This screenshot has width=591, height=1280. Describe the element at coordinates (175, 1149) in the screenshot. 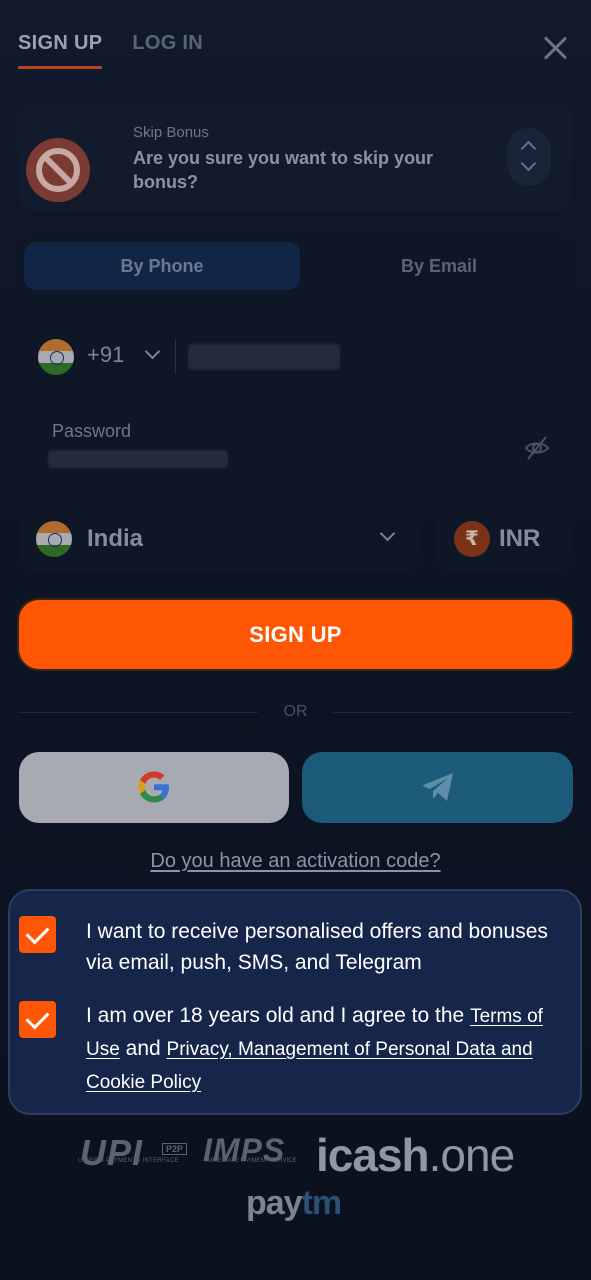

I see `upi-p2p-tag: P2P` at that location.